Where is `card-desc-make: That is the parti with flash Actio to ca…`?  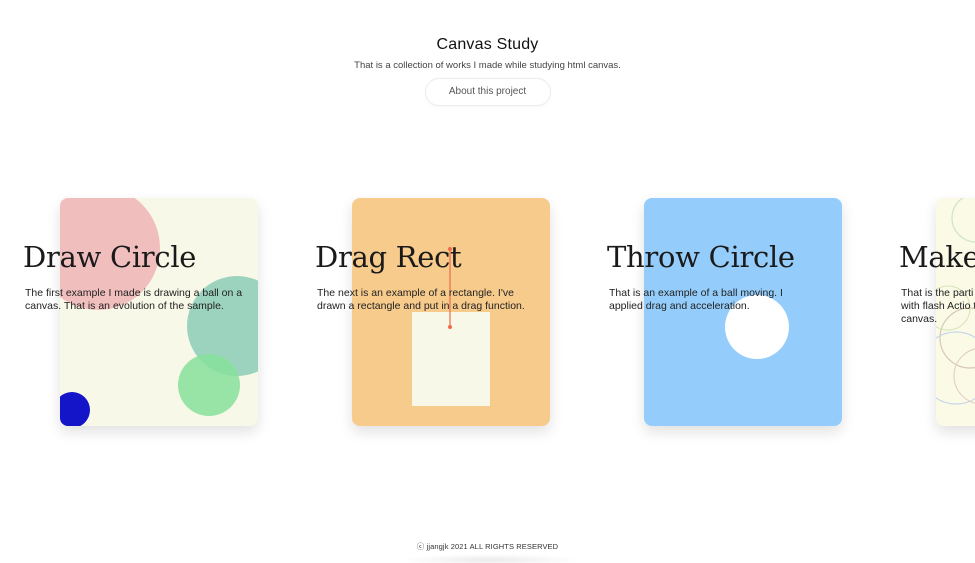
card-desc-make: That is the parti with flash Actio to ca… is located at coordinates (938, 306).